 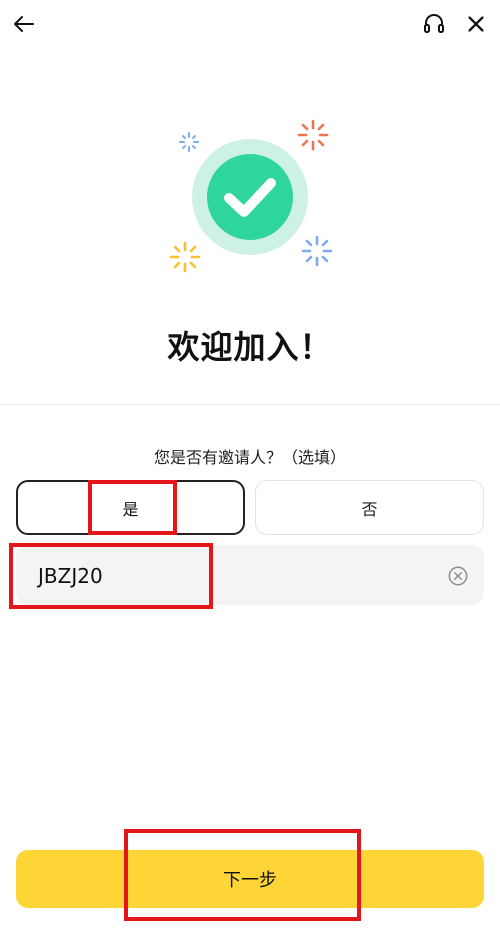 I want to click on yes-option-button: 是, so click(x=130, y=507).